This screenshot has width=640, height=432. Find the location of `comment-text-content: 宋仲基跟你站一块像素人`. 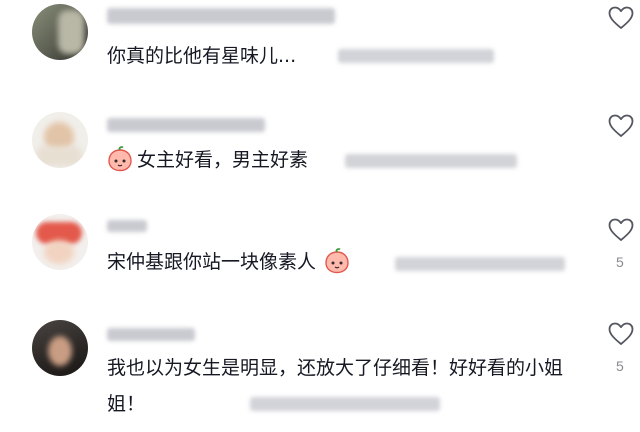

comment-text-content: 宋仲基跟你站一块像素人 is located at coordinates (212, 262).